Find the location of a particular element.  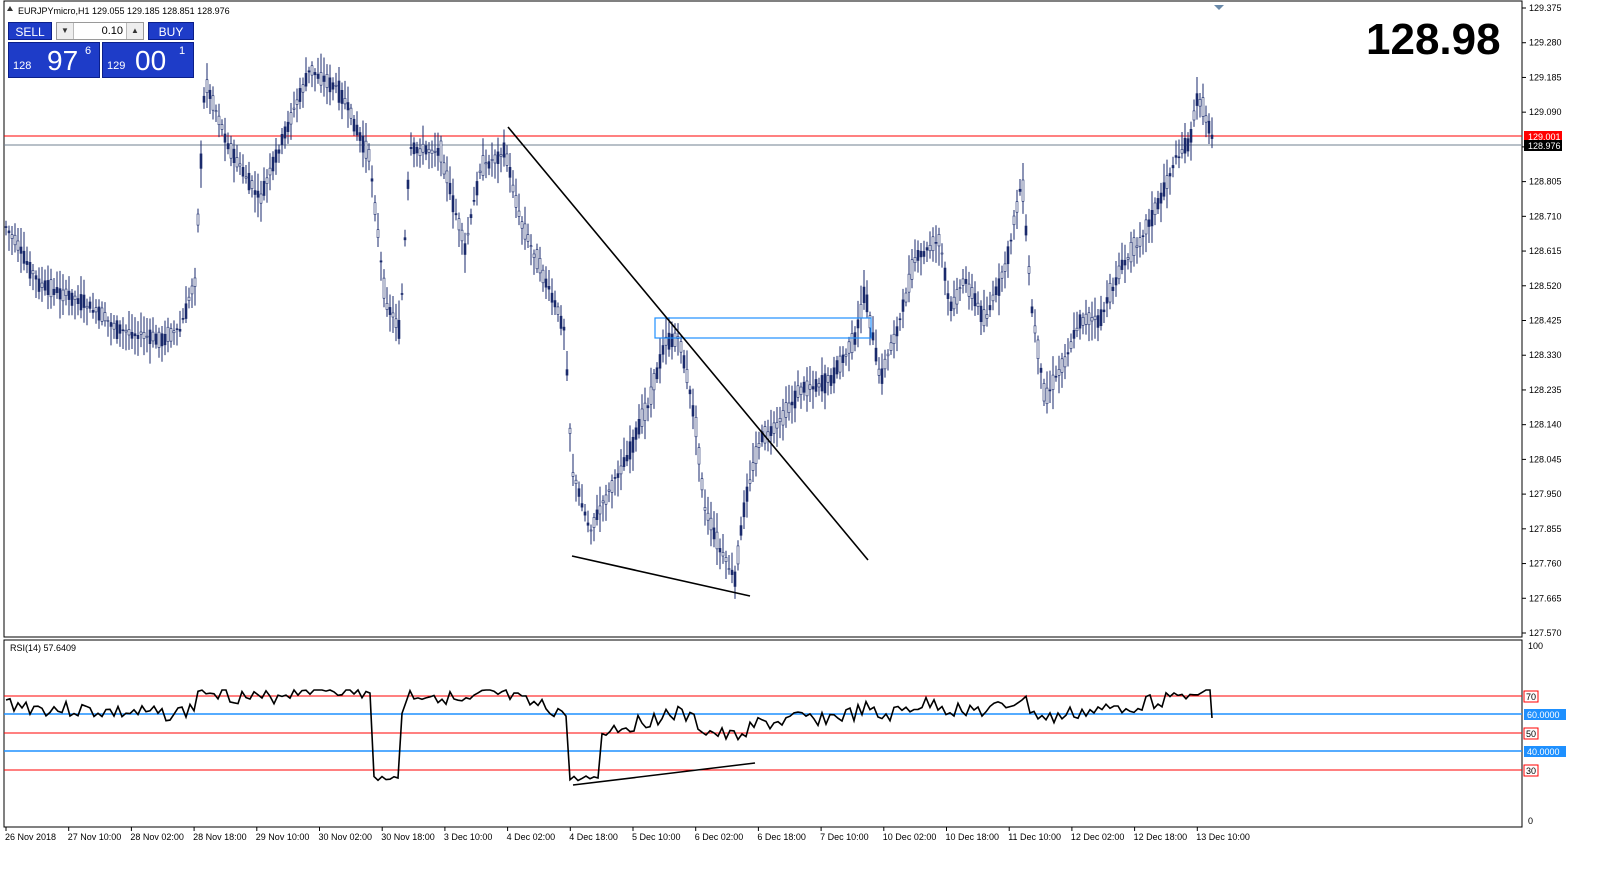

price-axis-label: 127.570 is located at coordinates (1545, 633).